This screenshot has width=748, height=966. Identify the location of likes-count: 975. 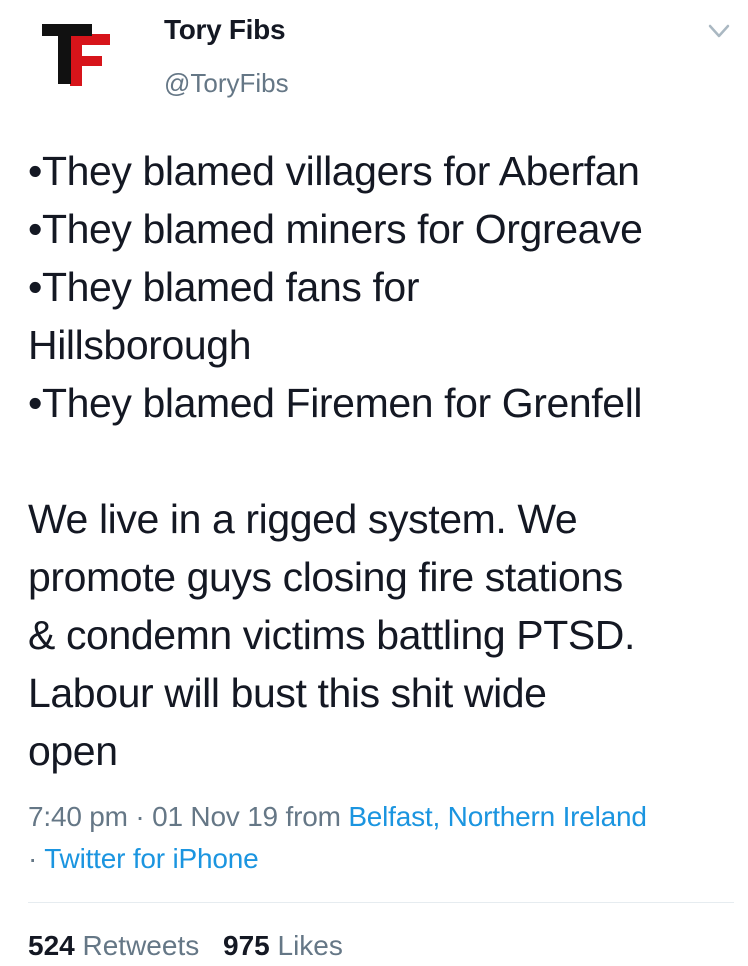
(246, 945).